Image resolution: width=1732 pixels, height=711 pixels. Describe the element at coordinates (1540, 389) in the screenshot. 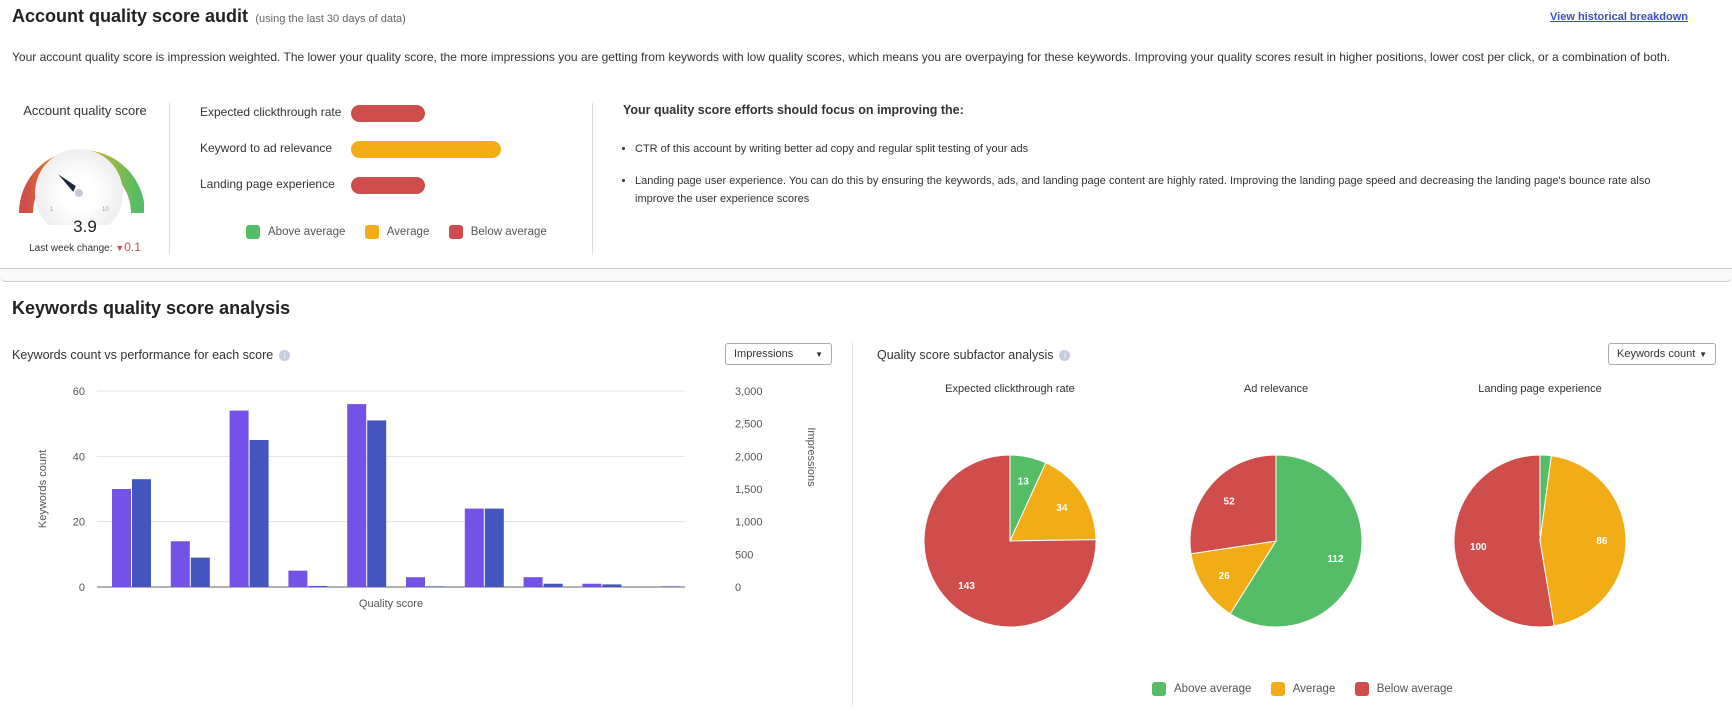

I see `pie-title: Landing page experience` at that location.